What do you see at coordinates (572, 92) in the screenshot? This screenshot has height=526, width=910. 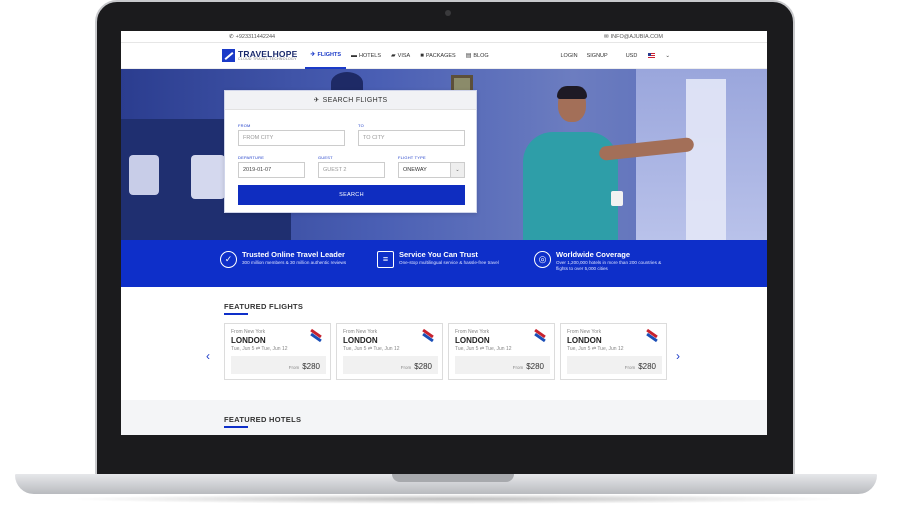 I see `hero-person-hair-image` at bounding box center [572, 92].